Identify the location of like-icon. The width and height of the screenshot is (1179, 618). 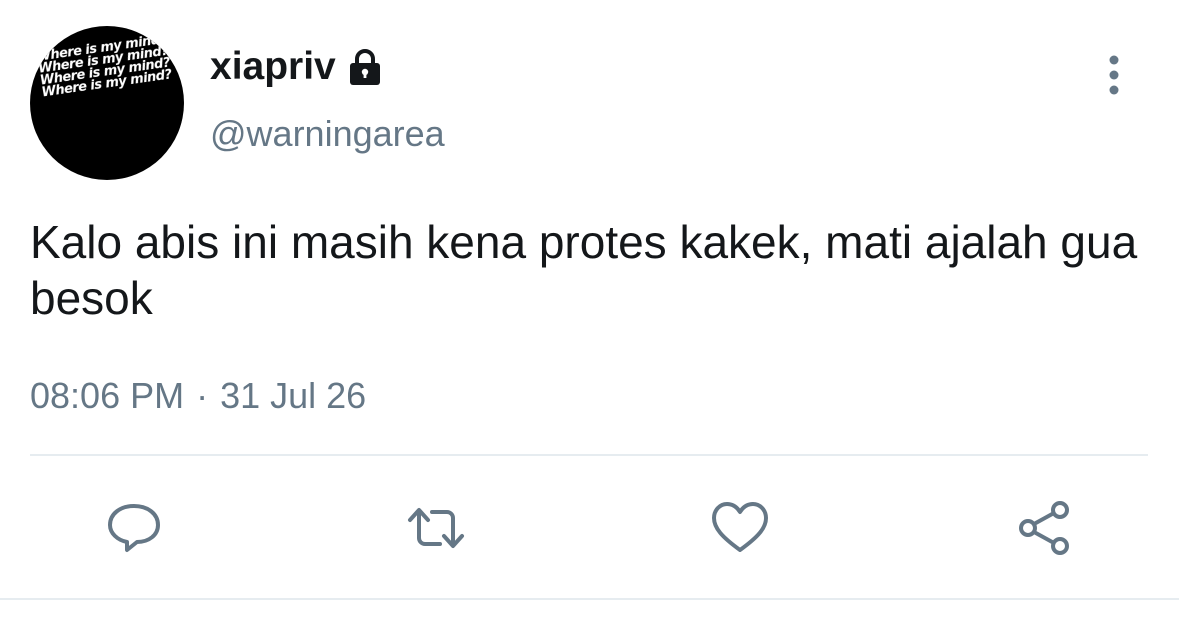
(740, 527).